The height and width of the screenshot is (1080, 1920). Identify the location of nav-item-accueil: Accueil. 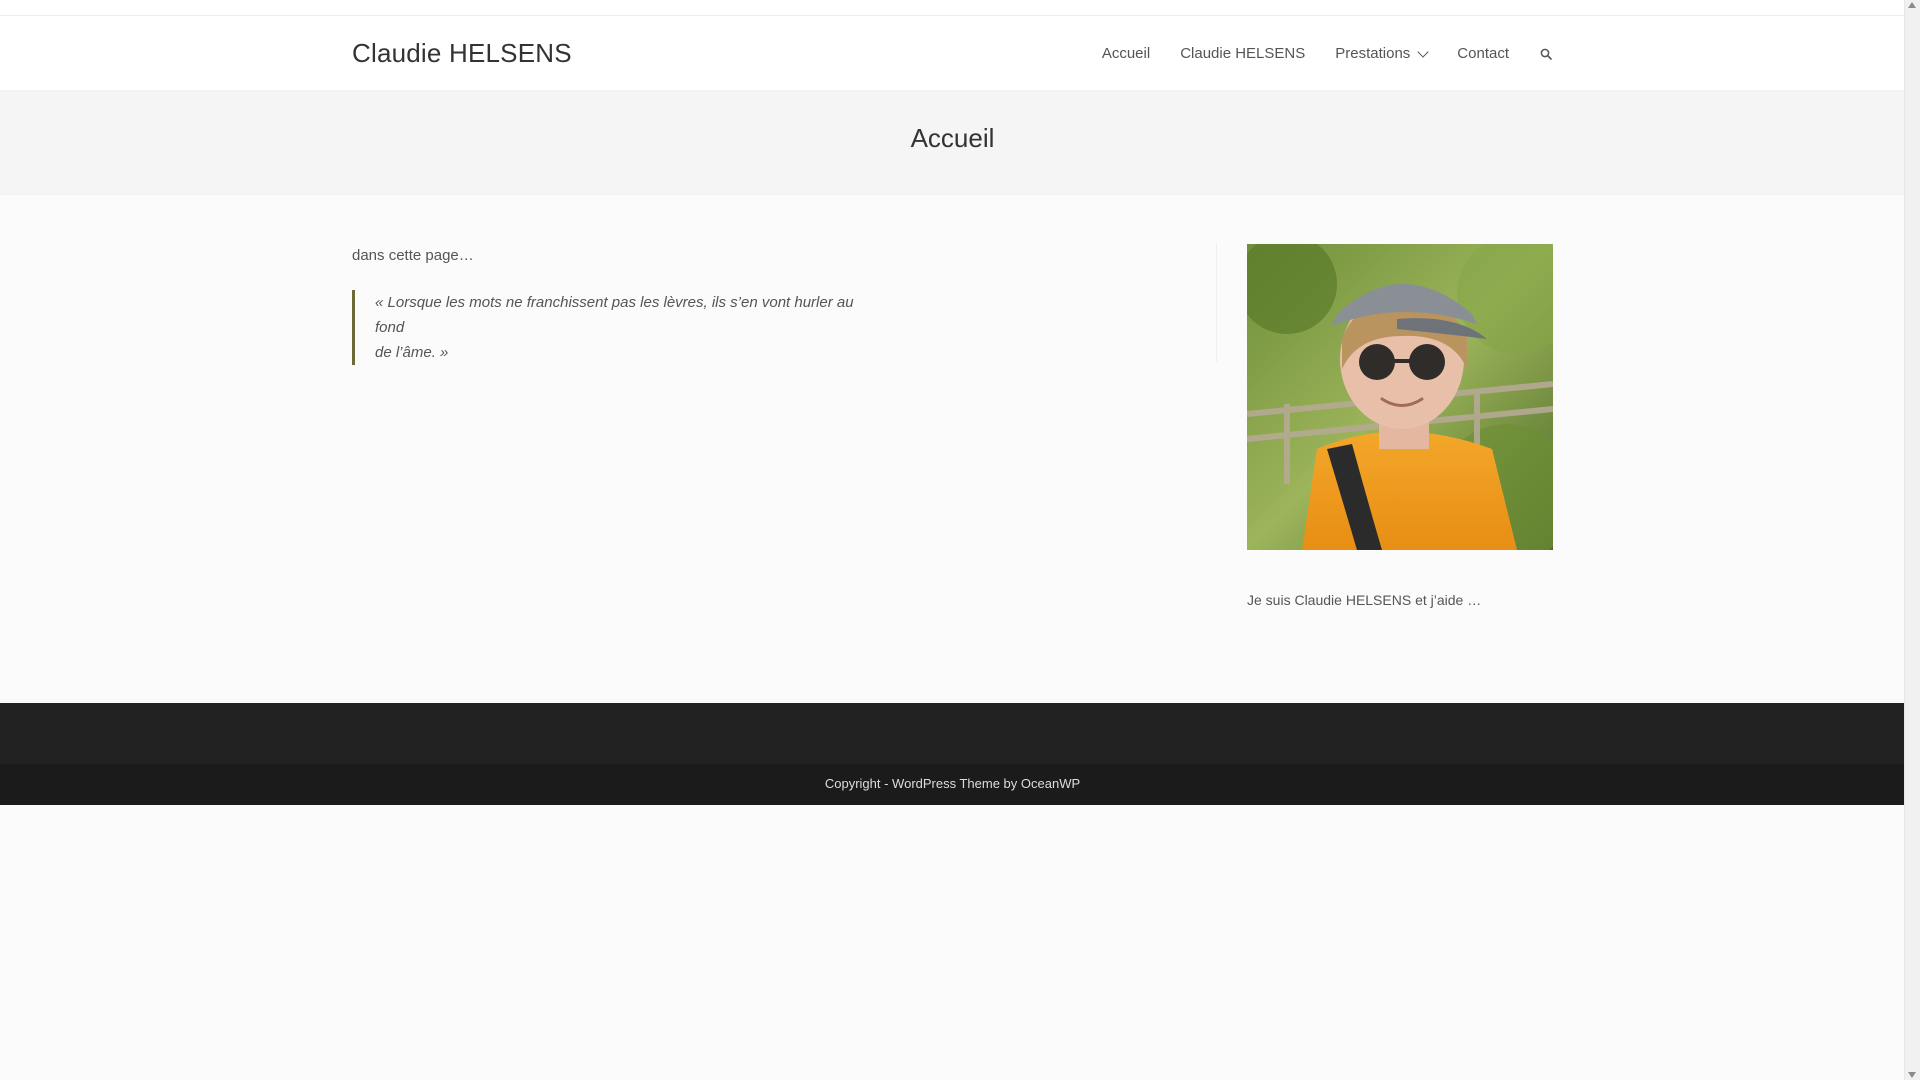
(1126, 53).